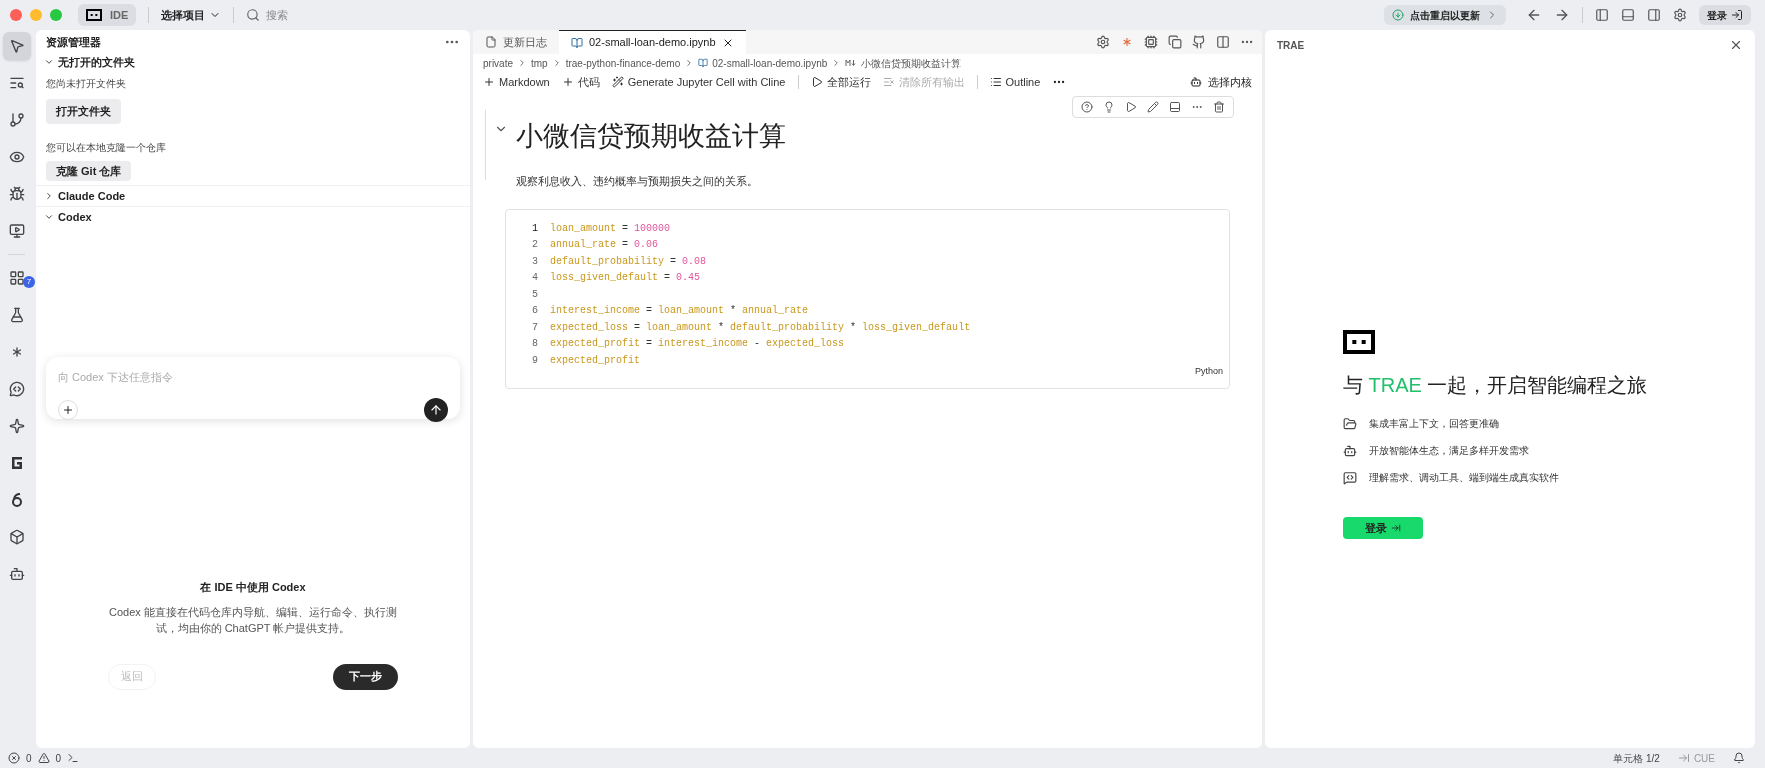 This screenshot has width=1765, height=768. What do you see at coordinates (534, 278) in the screenshot?
I see `line-number: 4` at bounding box center [534, 278].